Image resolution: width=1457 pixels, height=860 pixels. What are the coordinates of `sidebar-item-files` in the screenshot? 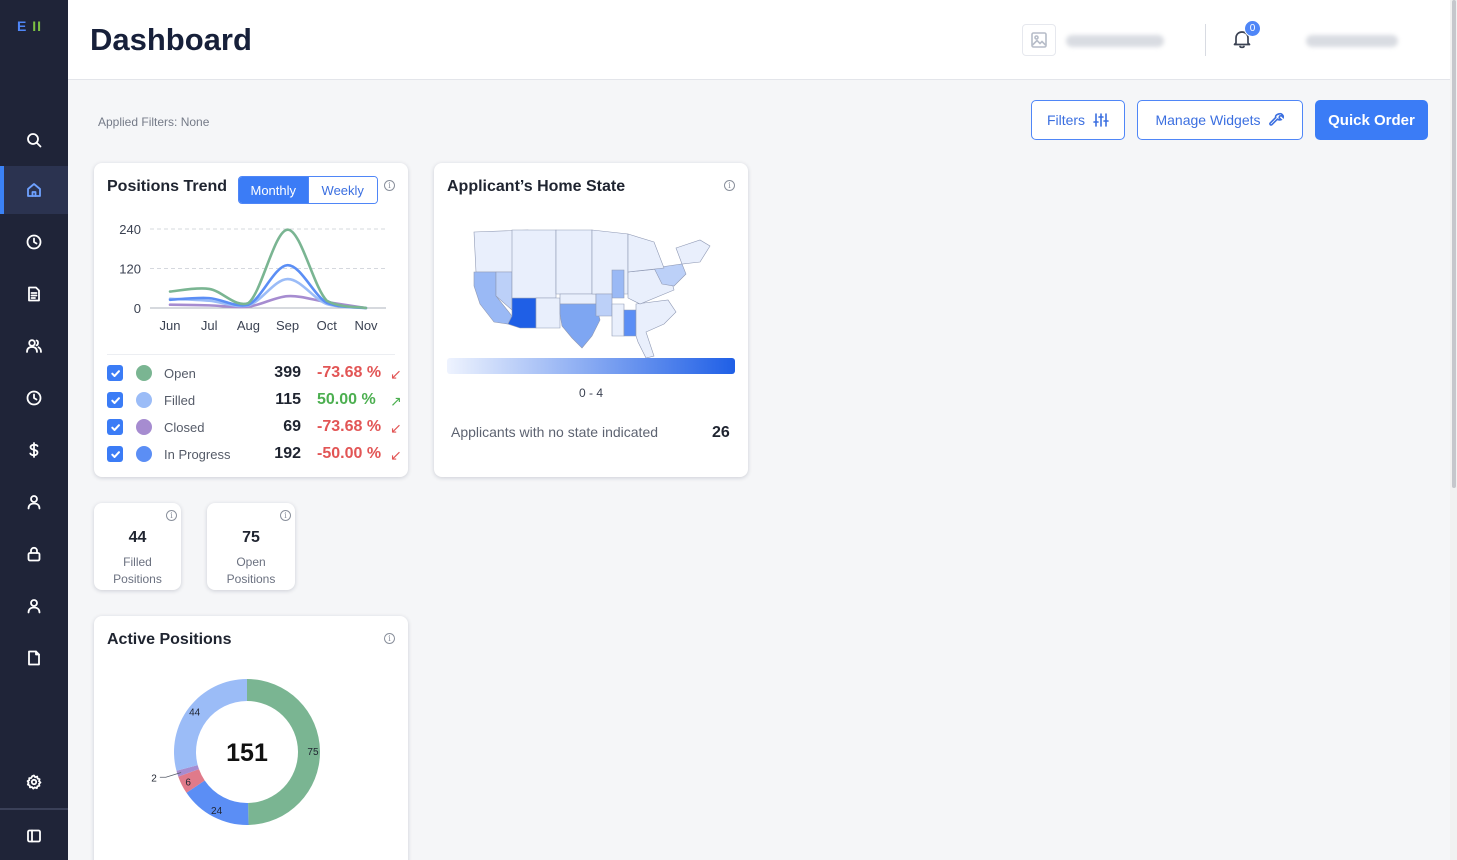 It's located at (34, 658).